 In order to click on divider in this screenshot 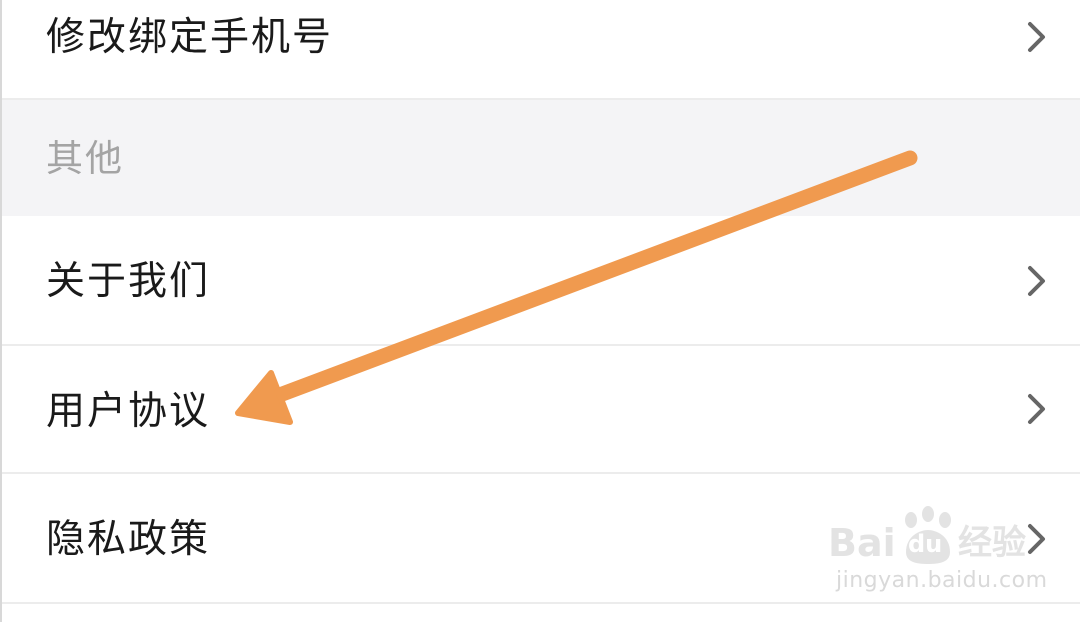, I will do `click(541, 603)`.